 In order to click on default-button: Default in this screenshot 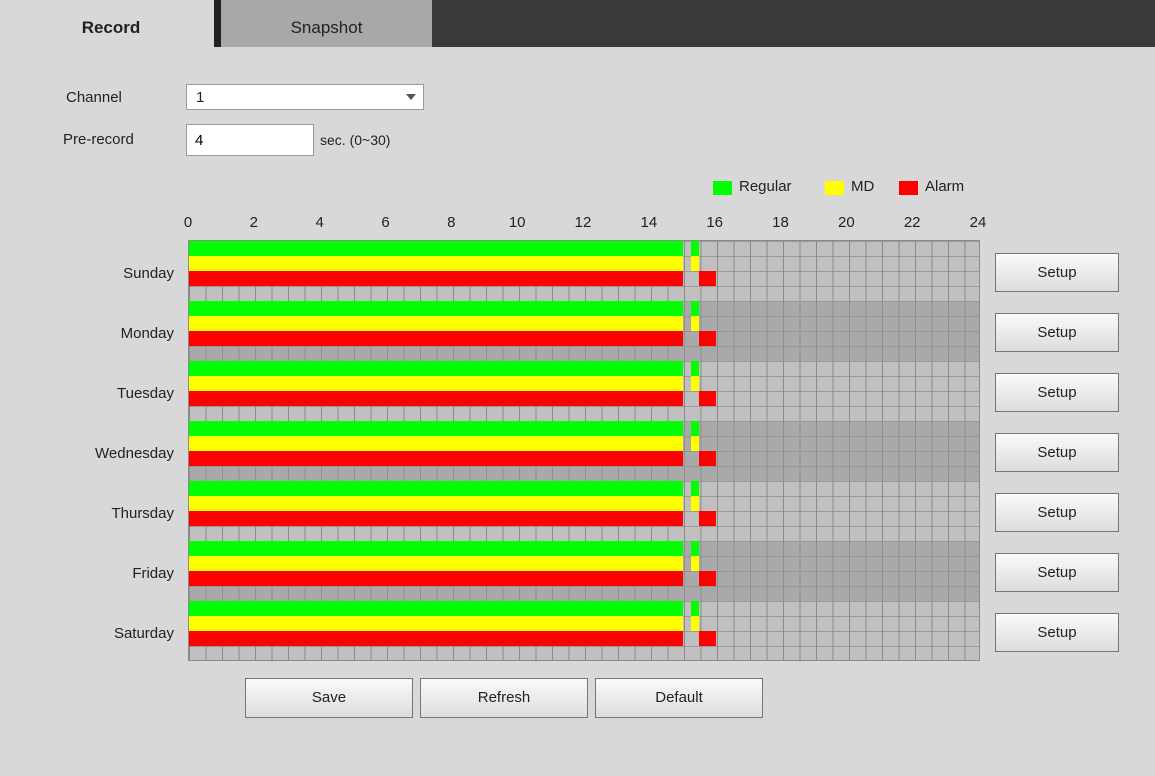, I will do `click(679, 698)`.